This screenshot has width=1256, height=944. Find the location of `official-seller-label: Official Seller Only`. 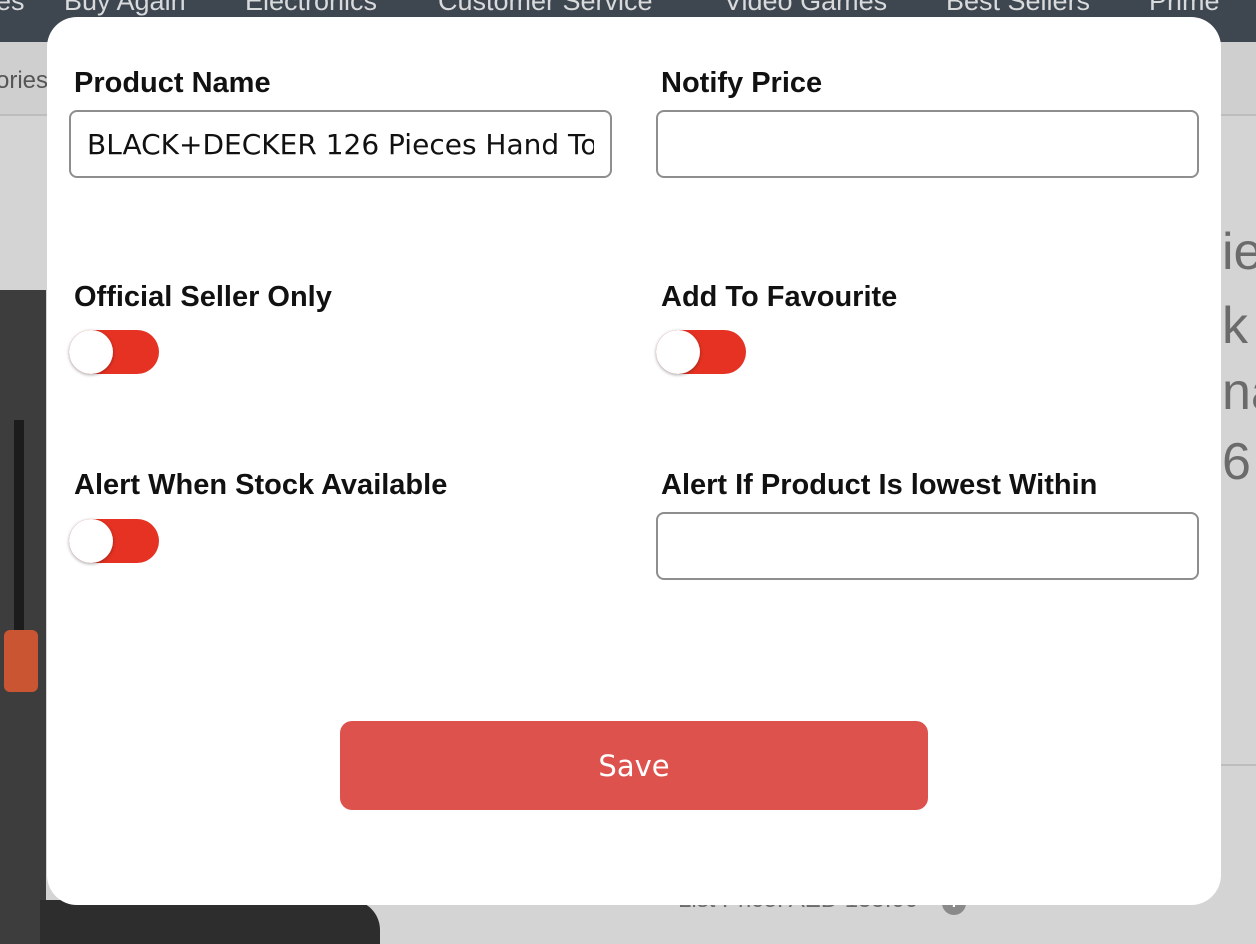

official-seller-label: Official Seller Only is located at coordinates (203, 297).